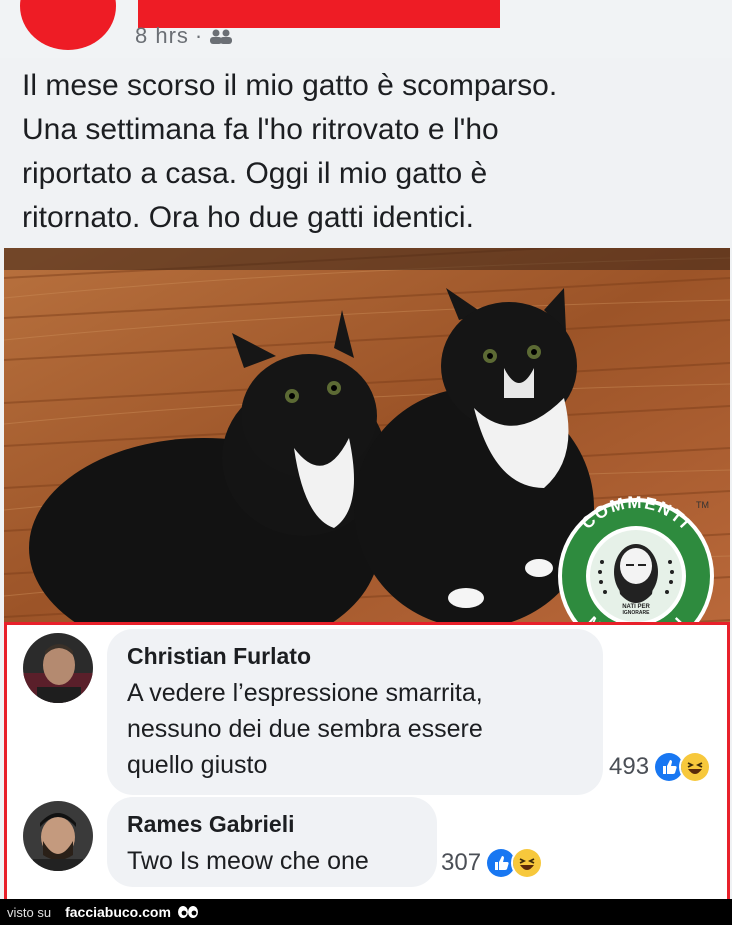 The image size is (732, 925). What do you see at coordinates (366, 29) in the screenshot?
I see `post-header: 8 hrs ·` at bounding box center [366, 29].